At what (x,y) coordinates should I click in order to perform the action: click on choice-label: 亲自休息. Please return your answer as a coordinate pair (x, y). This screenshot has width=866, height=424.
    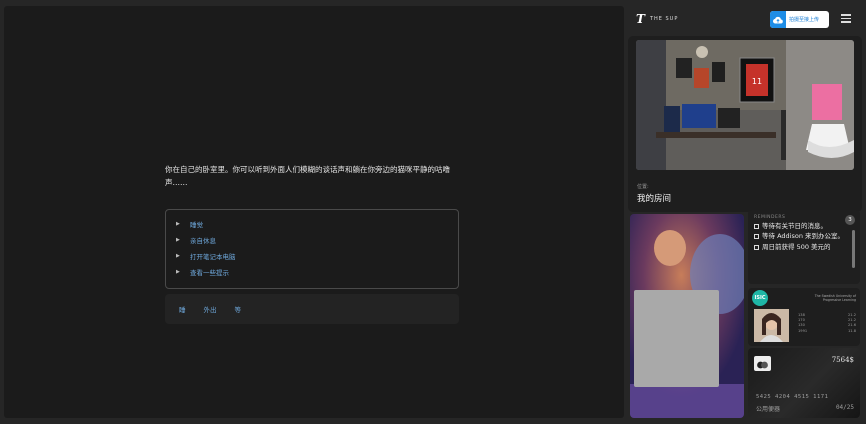
    Looking at the image, I should click on (203, 241).